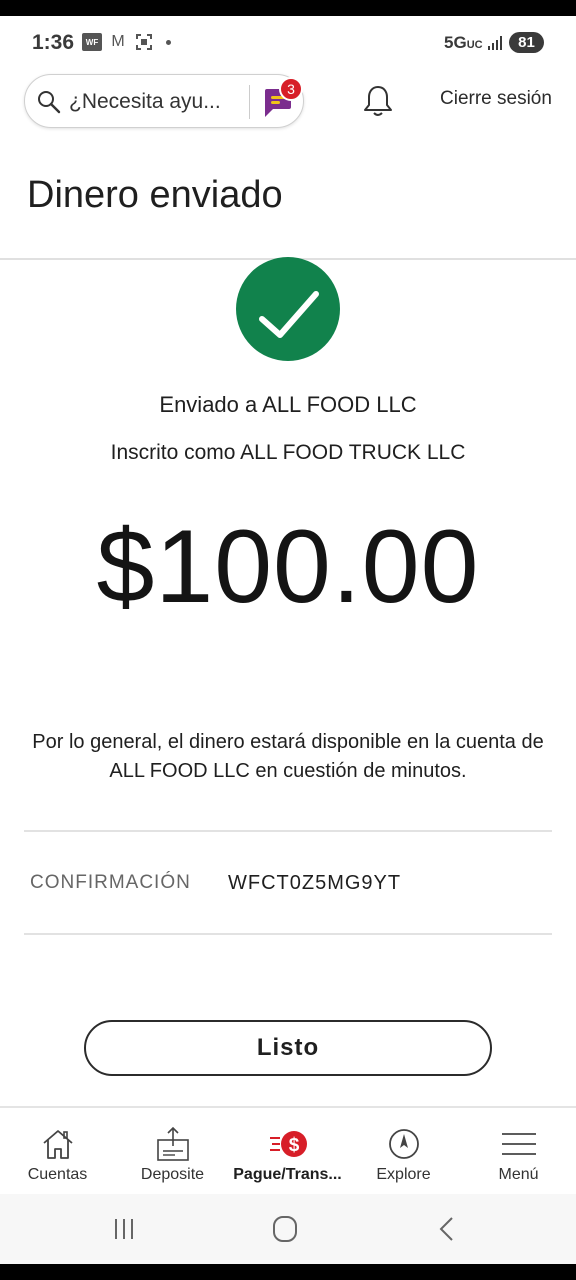 This screenshot has width=576, height=1280. I want to click on notification-icons: WF M, so click(126, 42).